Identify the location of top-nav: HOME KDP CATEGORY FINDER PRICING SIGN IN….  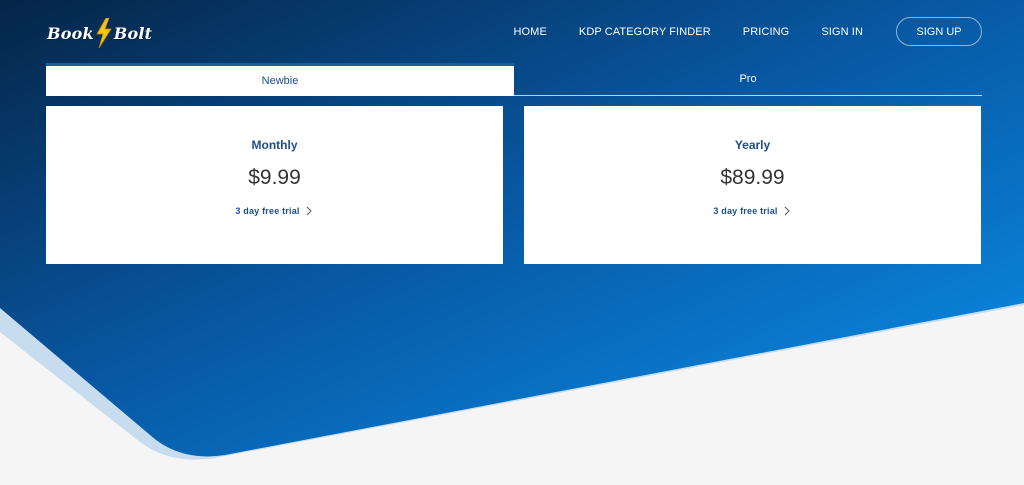
(731, 31).